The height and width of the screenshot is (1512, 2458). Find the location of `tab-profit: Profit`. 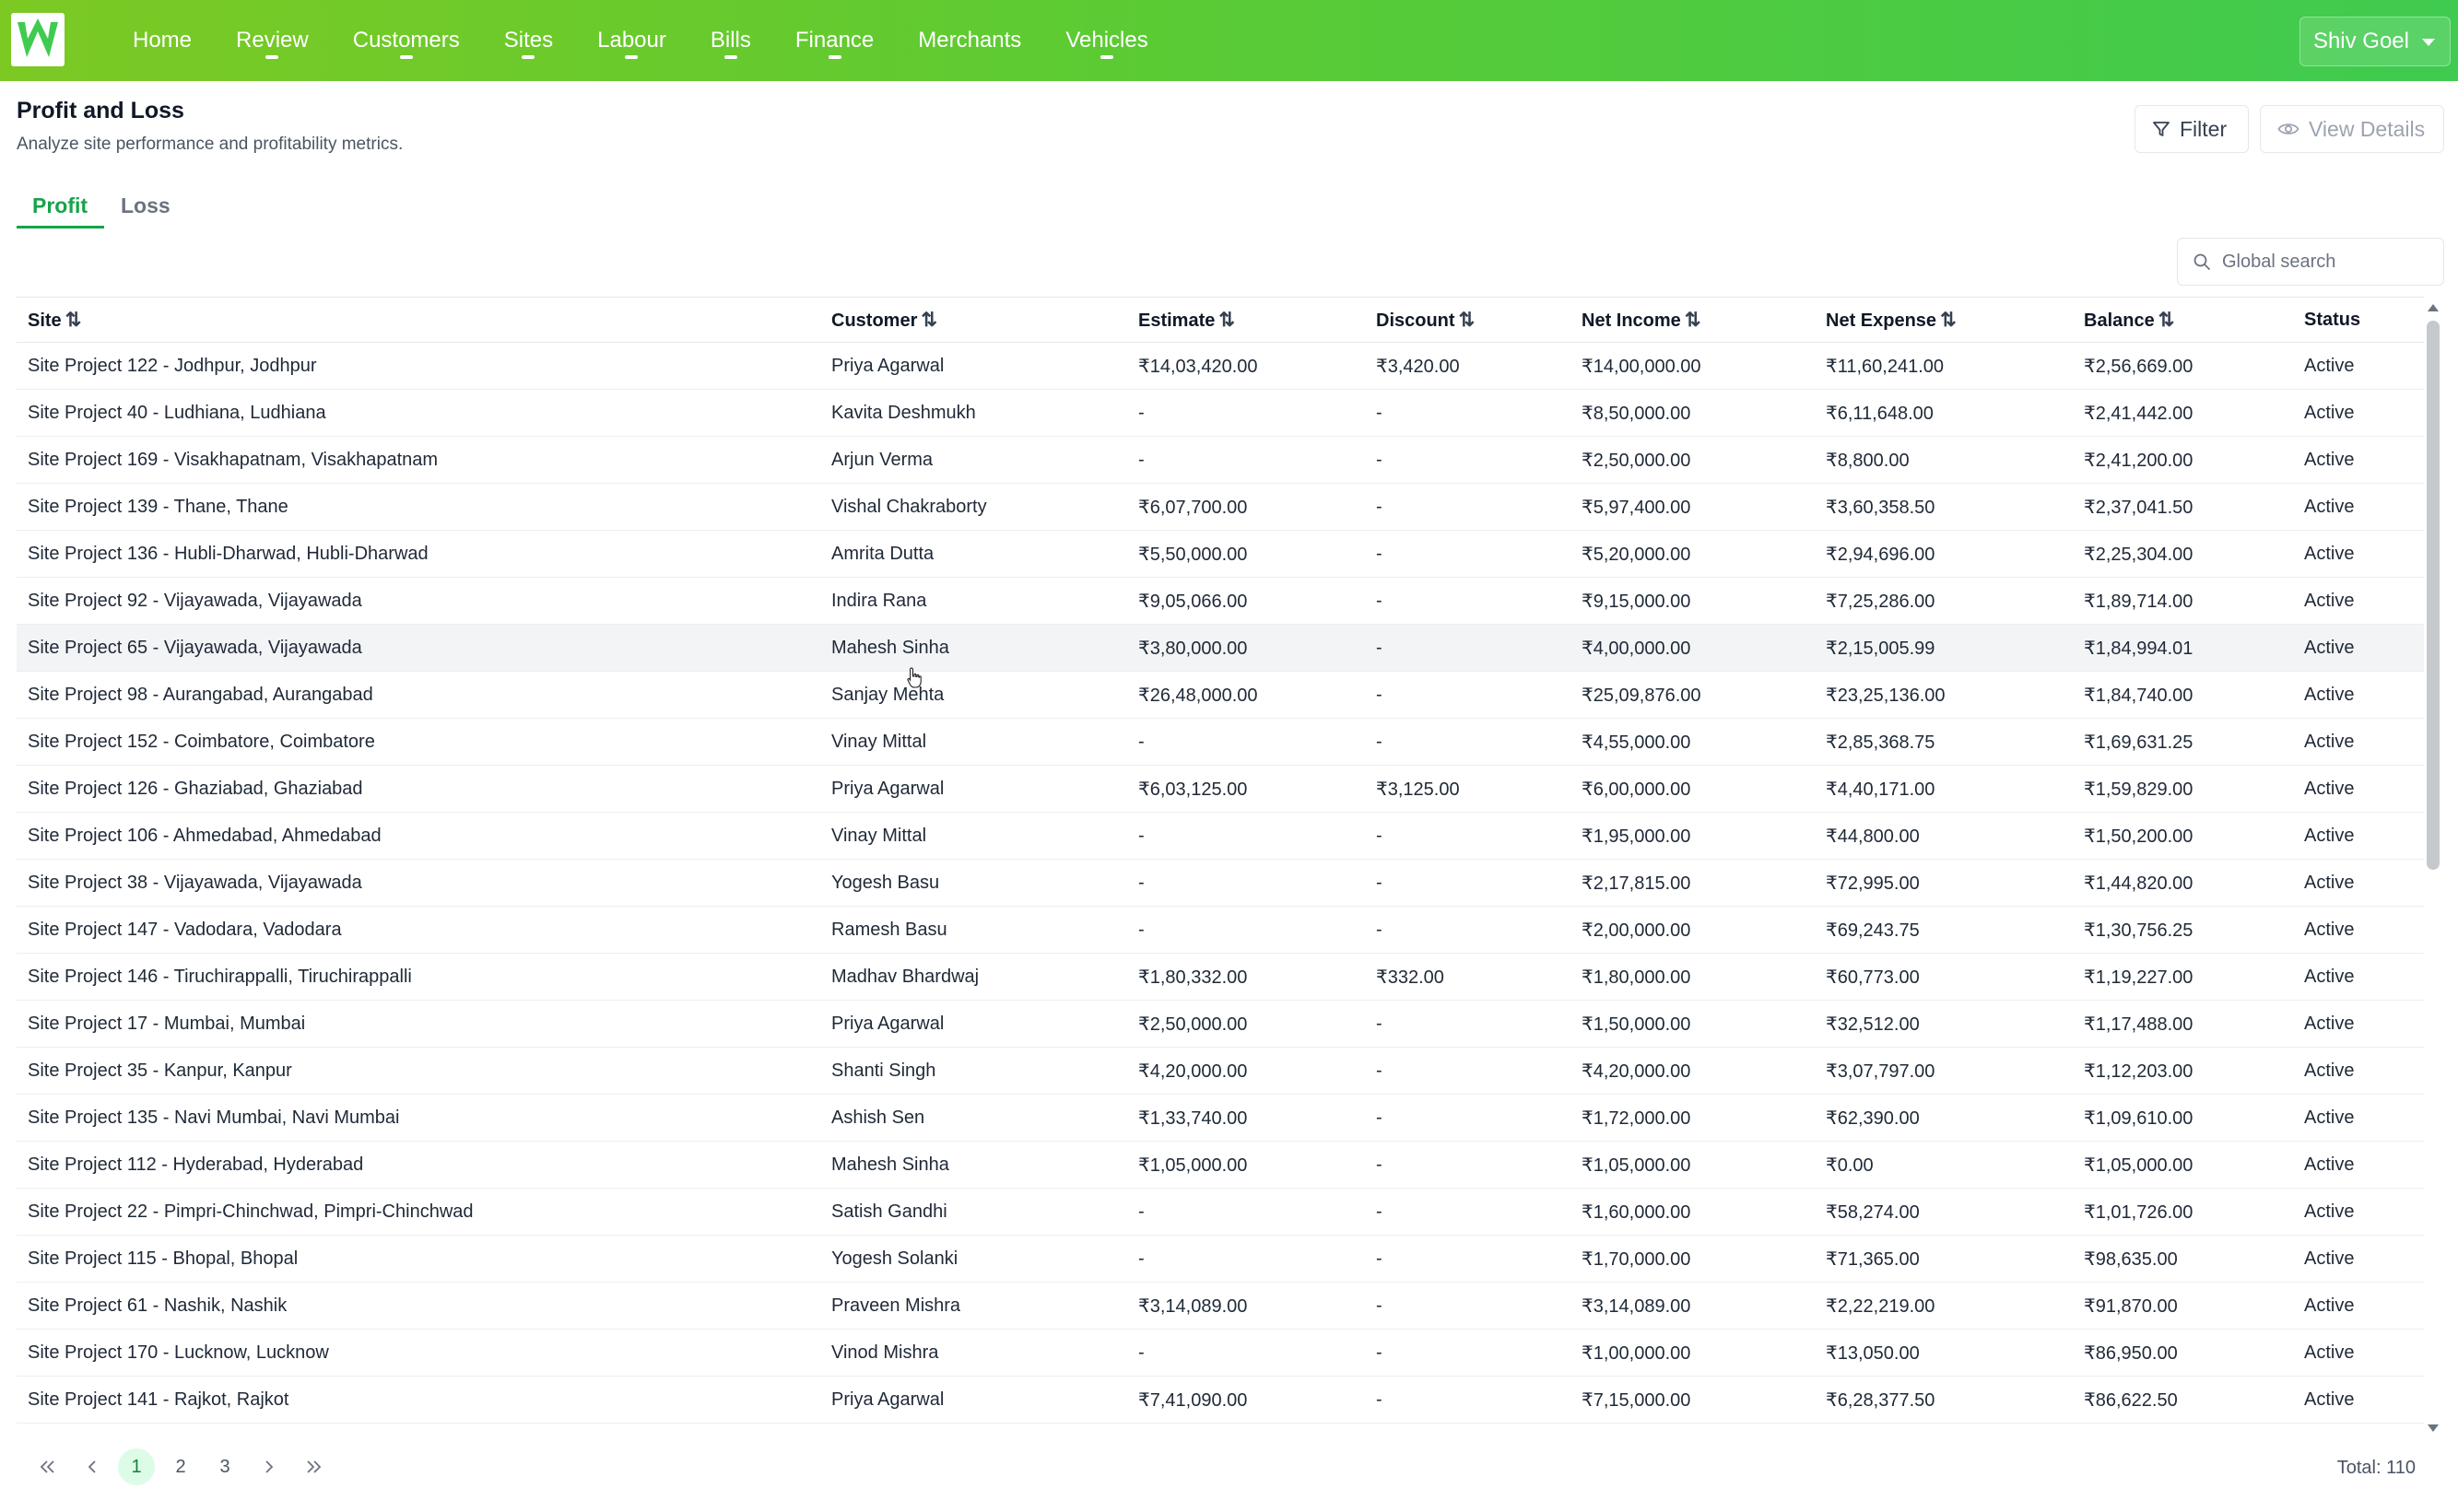

tab-profit: Profit is located at coordinates (60, 205).